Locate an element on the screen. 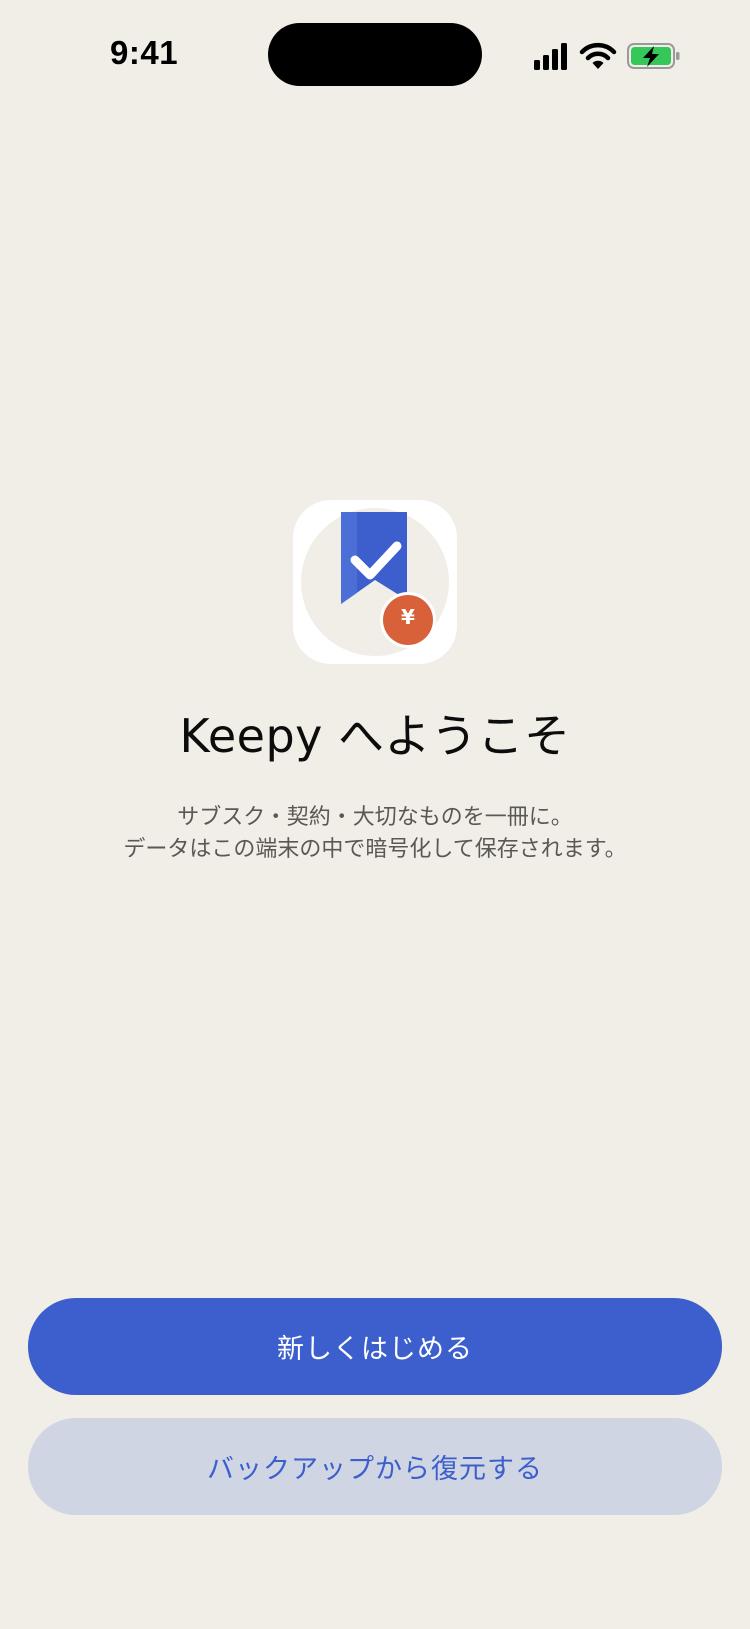 This screenshot has width=750, height=1629. description-line-2: データはこの端末の中で暗号化して保存されます。 is located at coordinates (375, 849).